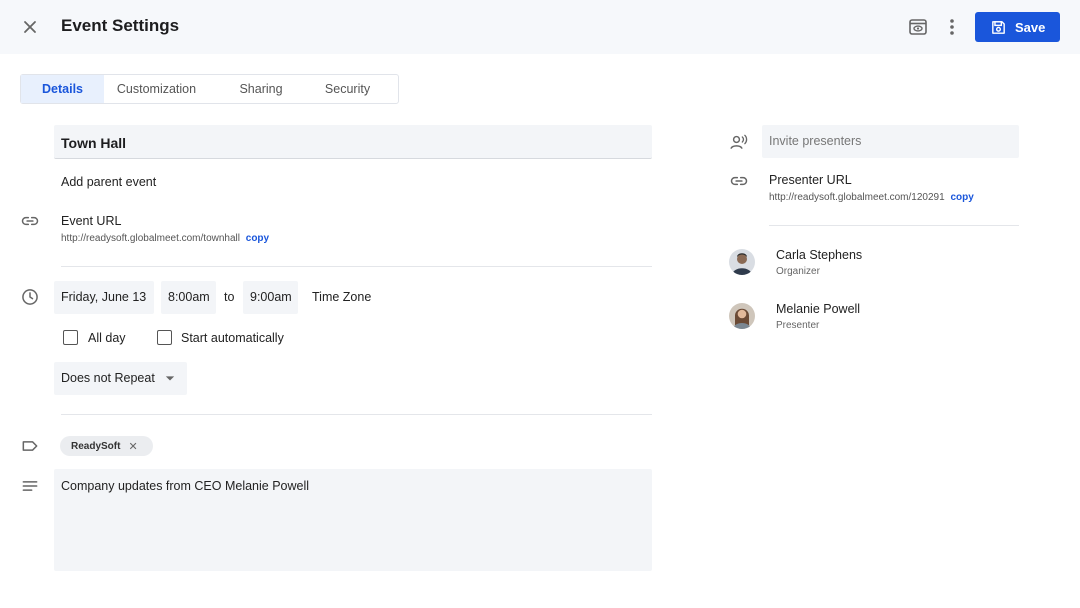 The image size is (1080, 608). What do you see at coordinates (257, 238) in the screenshot?
I see `copy-event-url-button: copy` at bounding box center [257, 238].